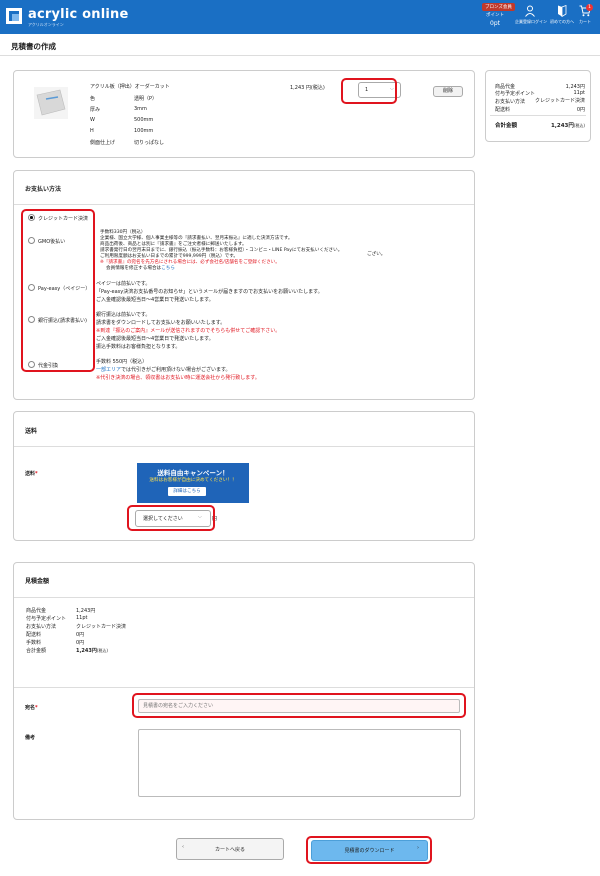 The image size is (600, 876). Describe the element at coordinates (531, 21) in the screenshot. I see `nav-login-label: 企業登録ログイン` at that location.